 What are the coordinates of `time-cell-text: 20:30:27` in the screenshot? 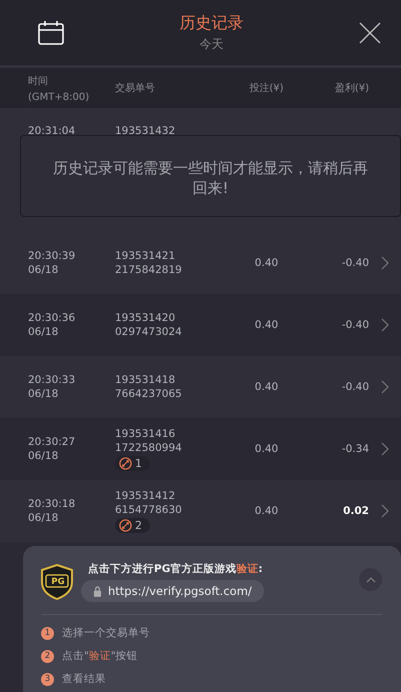 It's located at (52, 442).